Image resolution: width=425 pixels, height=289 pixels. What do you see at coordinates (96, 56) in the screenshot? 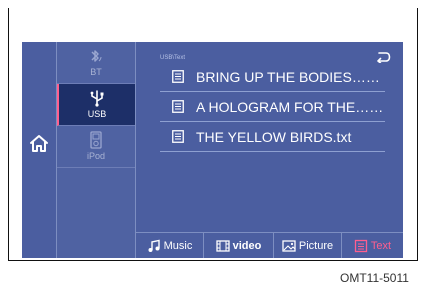
I see `bluetooth-icon` at bounding box center [96, 56].